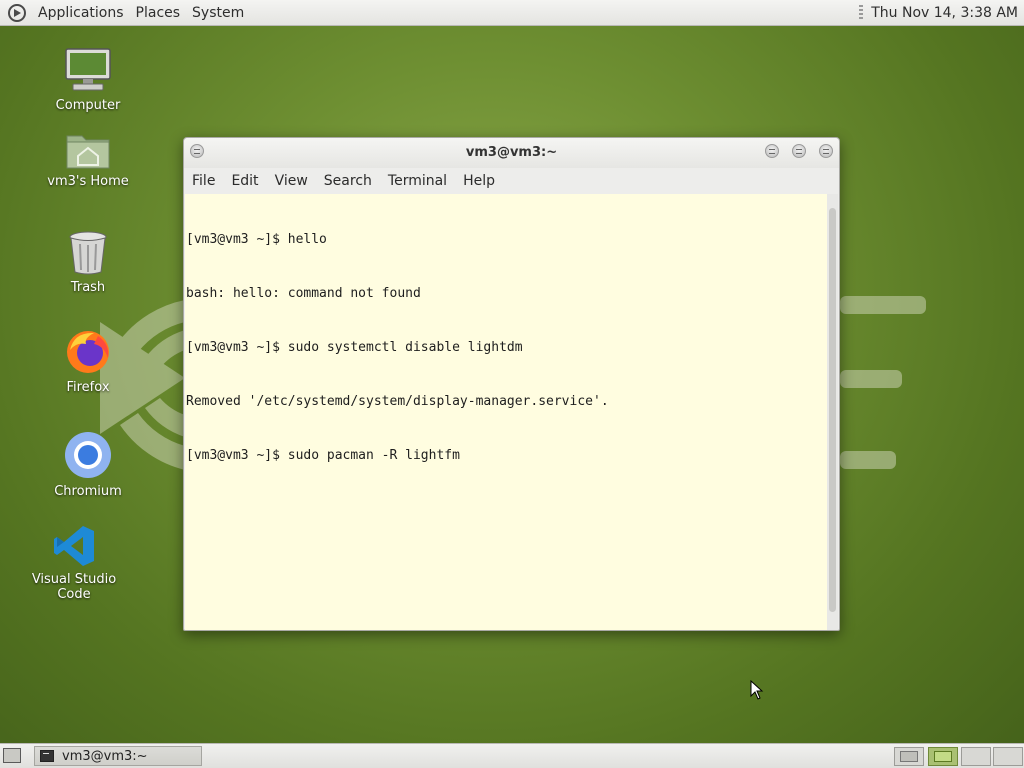 The width and height of the screenshot is (1024, 768). I want to click on trash-icon, so click(88, 253).